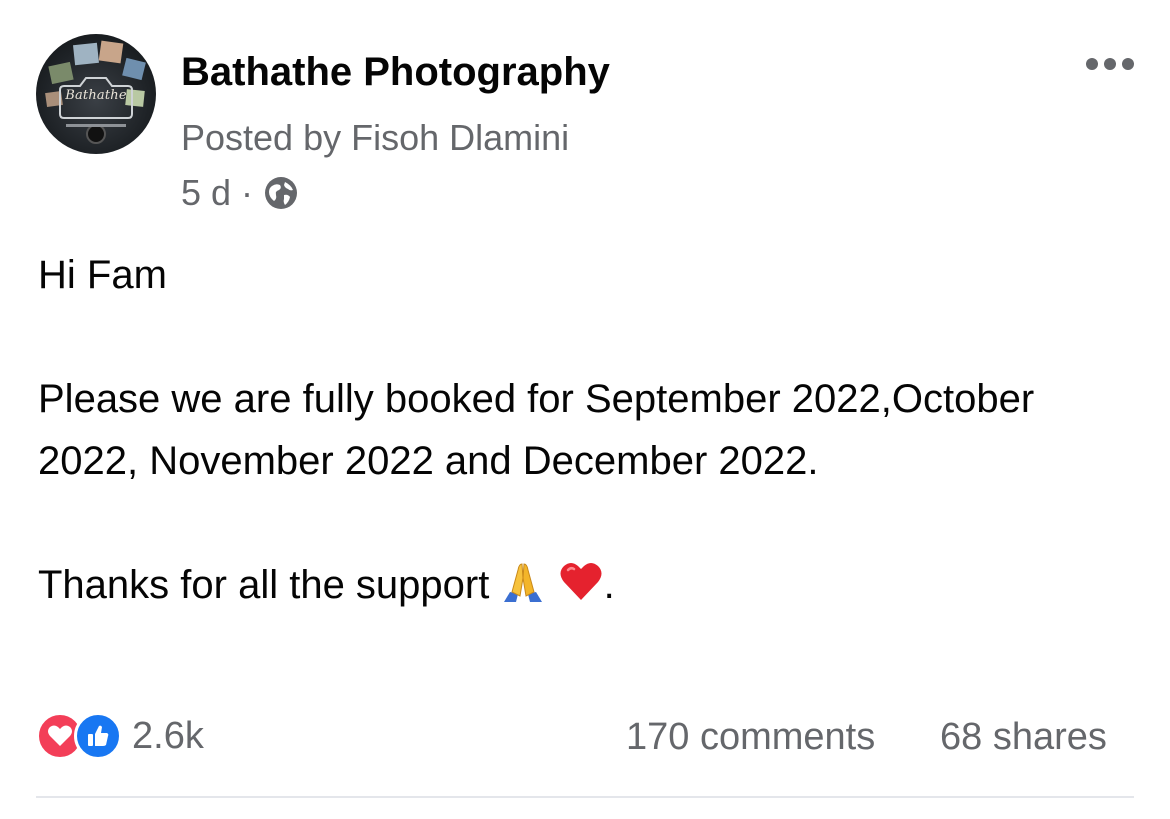 The width and height of the screenshot is (1170, 819). Describe the element at coordinates (264, 585) in the screenshot. I see `post-thanks-text: Thanks for all the support` at that location.